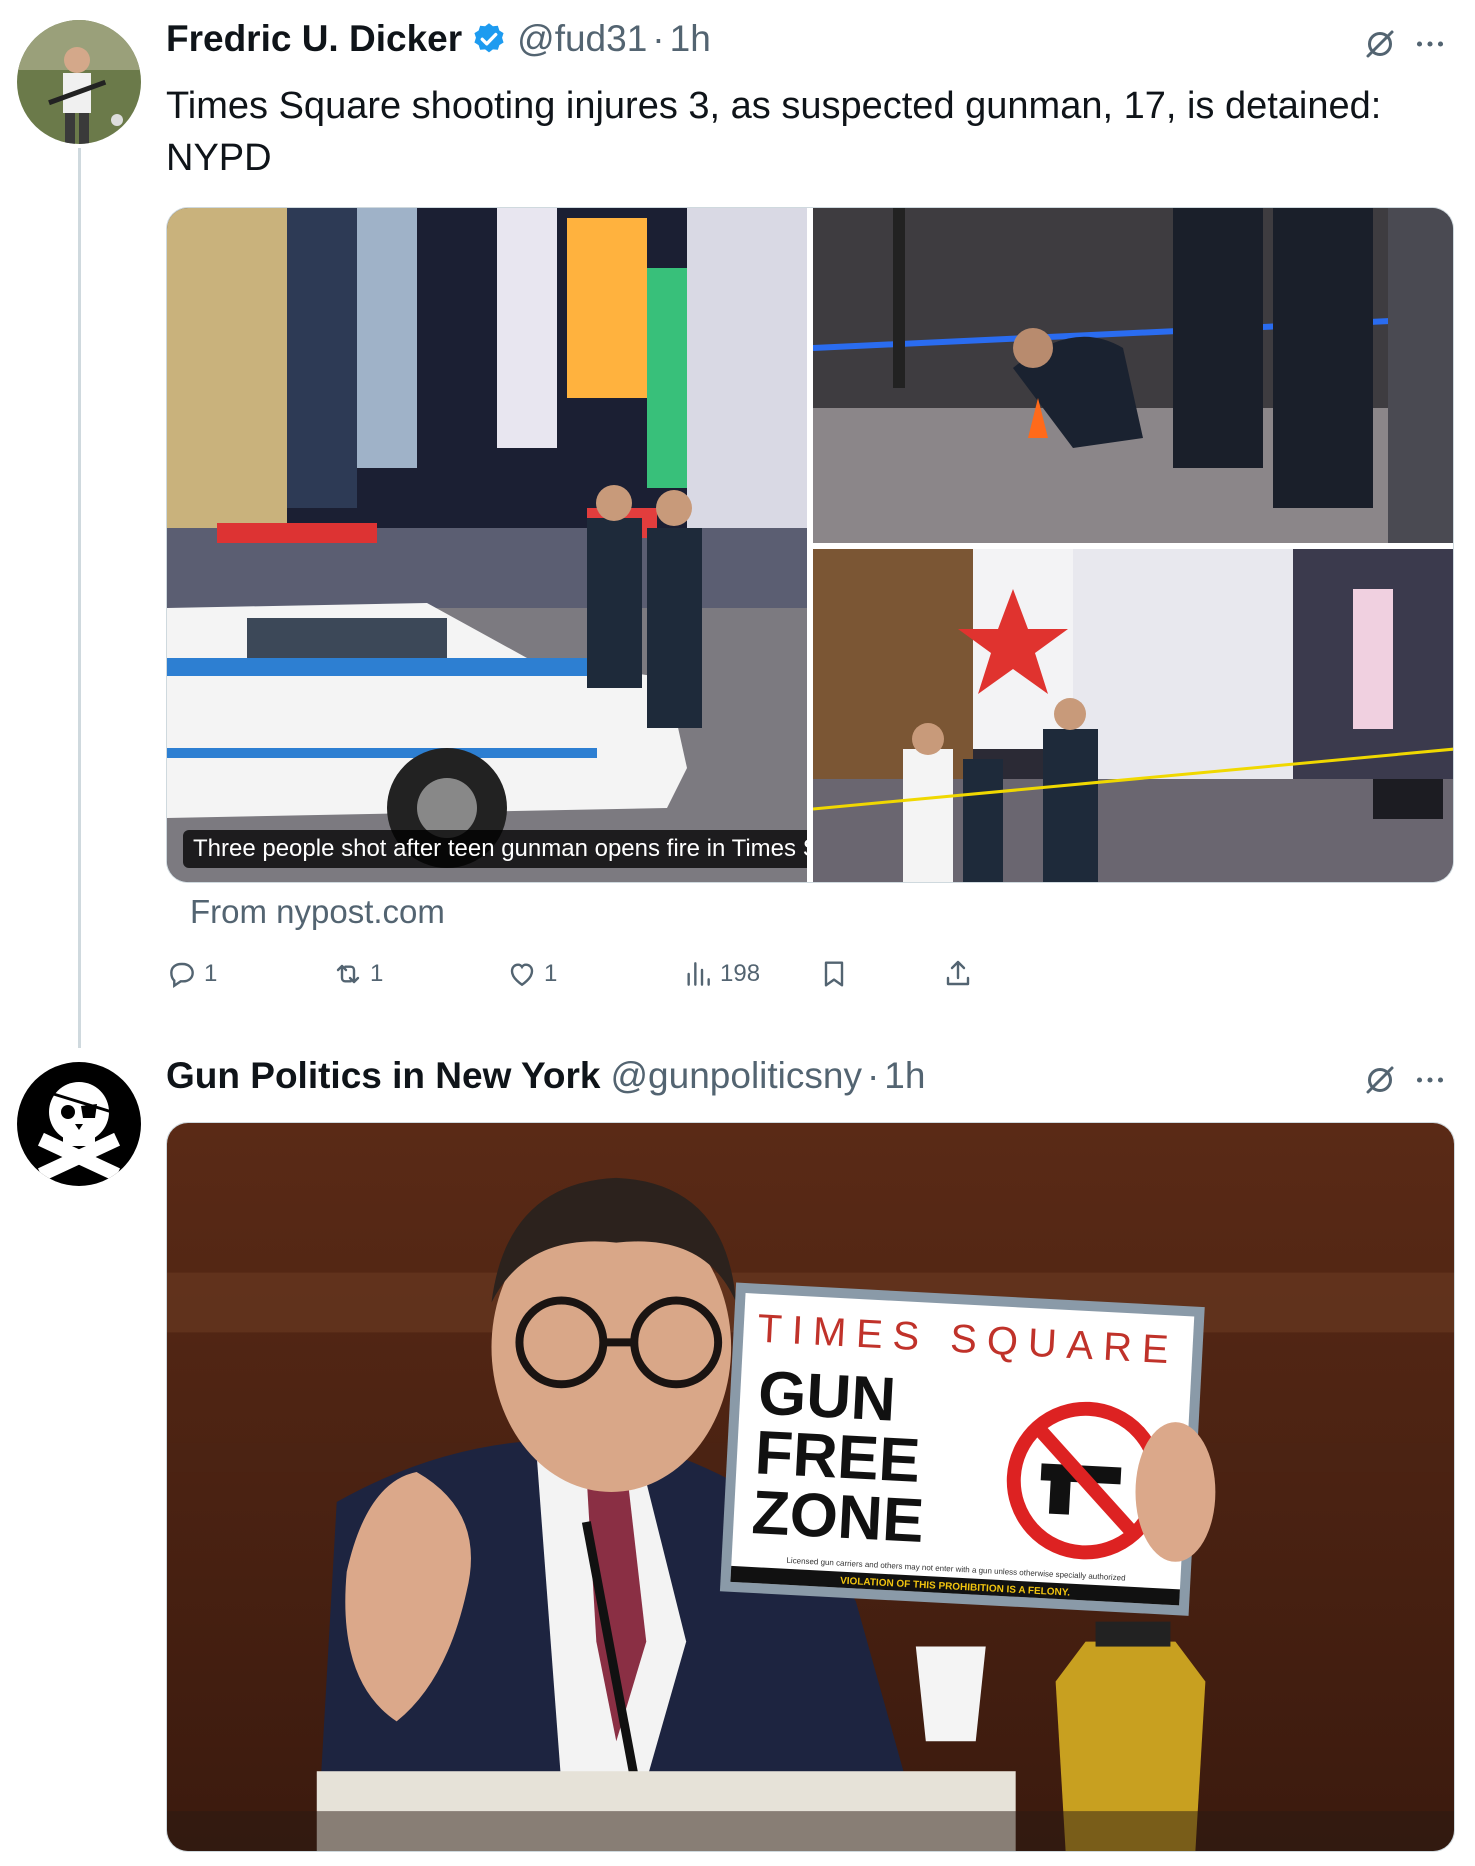  I want to click on share-icon, so click(958, 973).